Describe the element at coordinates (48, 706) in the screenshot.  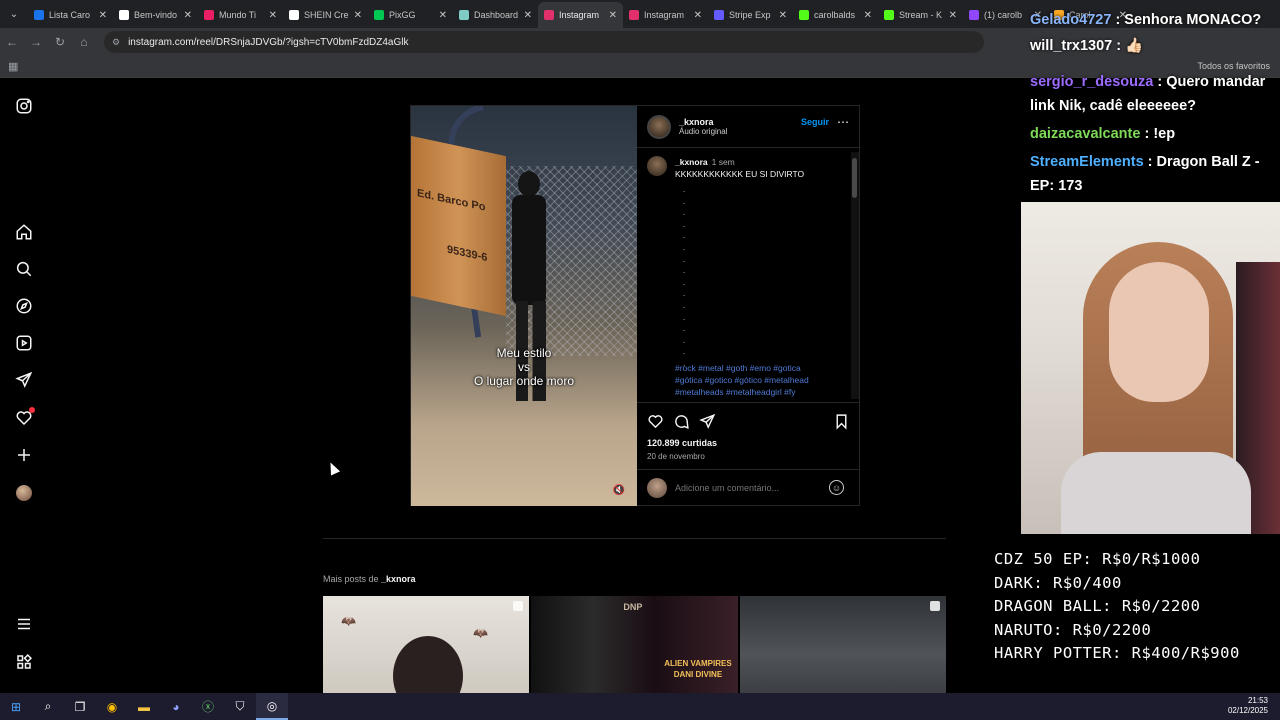
I see `search-icon: ⌕` at that location.